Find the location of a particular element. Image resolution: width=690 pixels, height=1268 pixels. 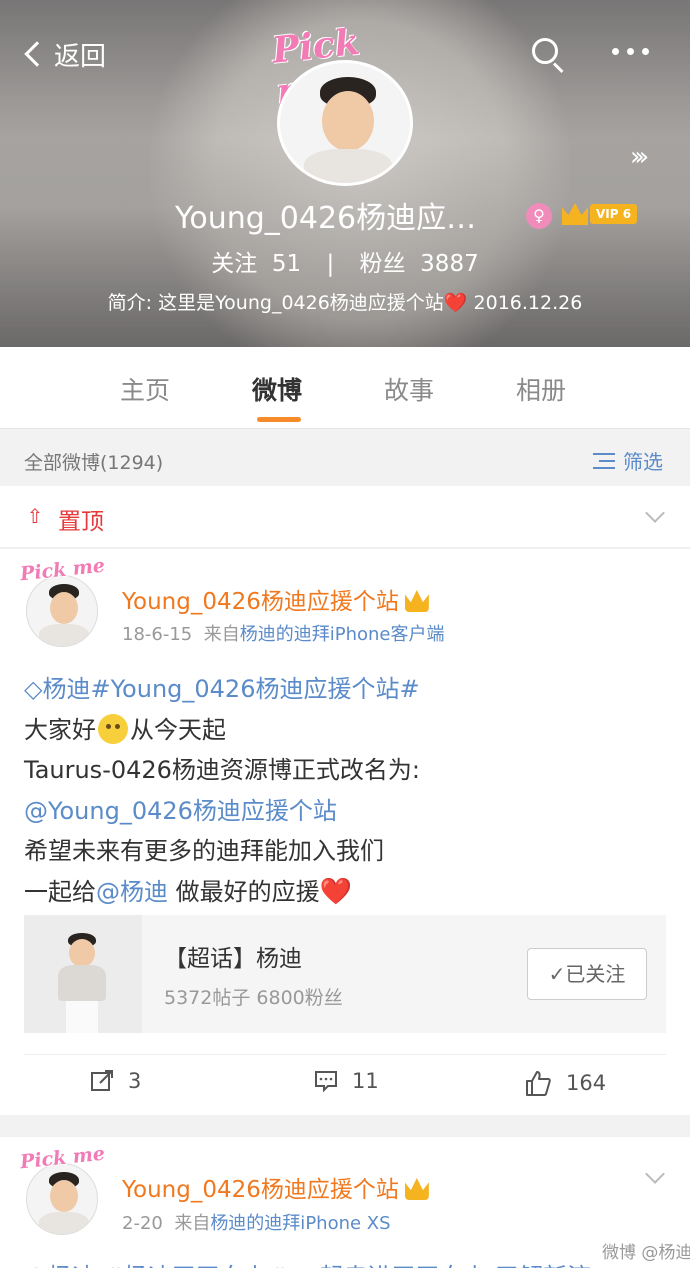

search-button is located at coordinates (548, 54).